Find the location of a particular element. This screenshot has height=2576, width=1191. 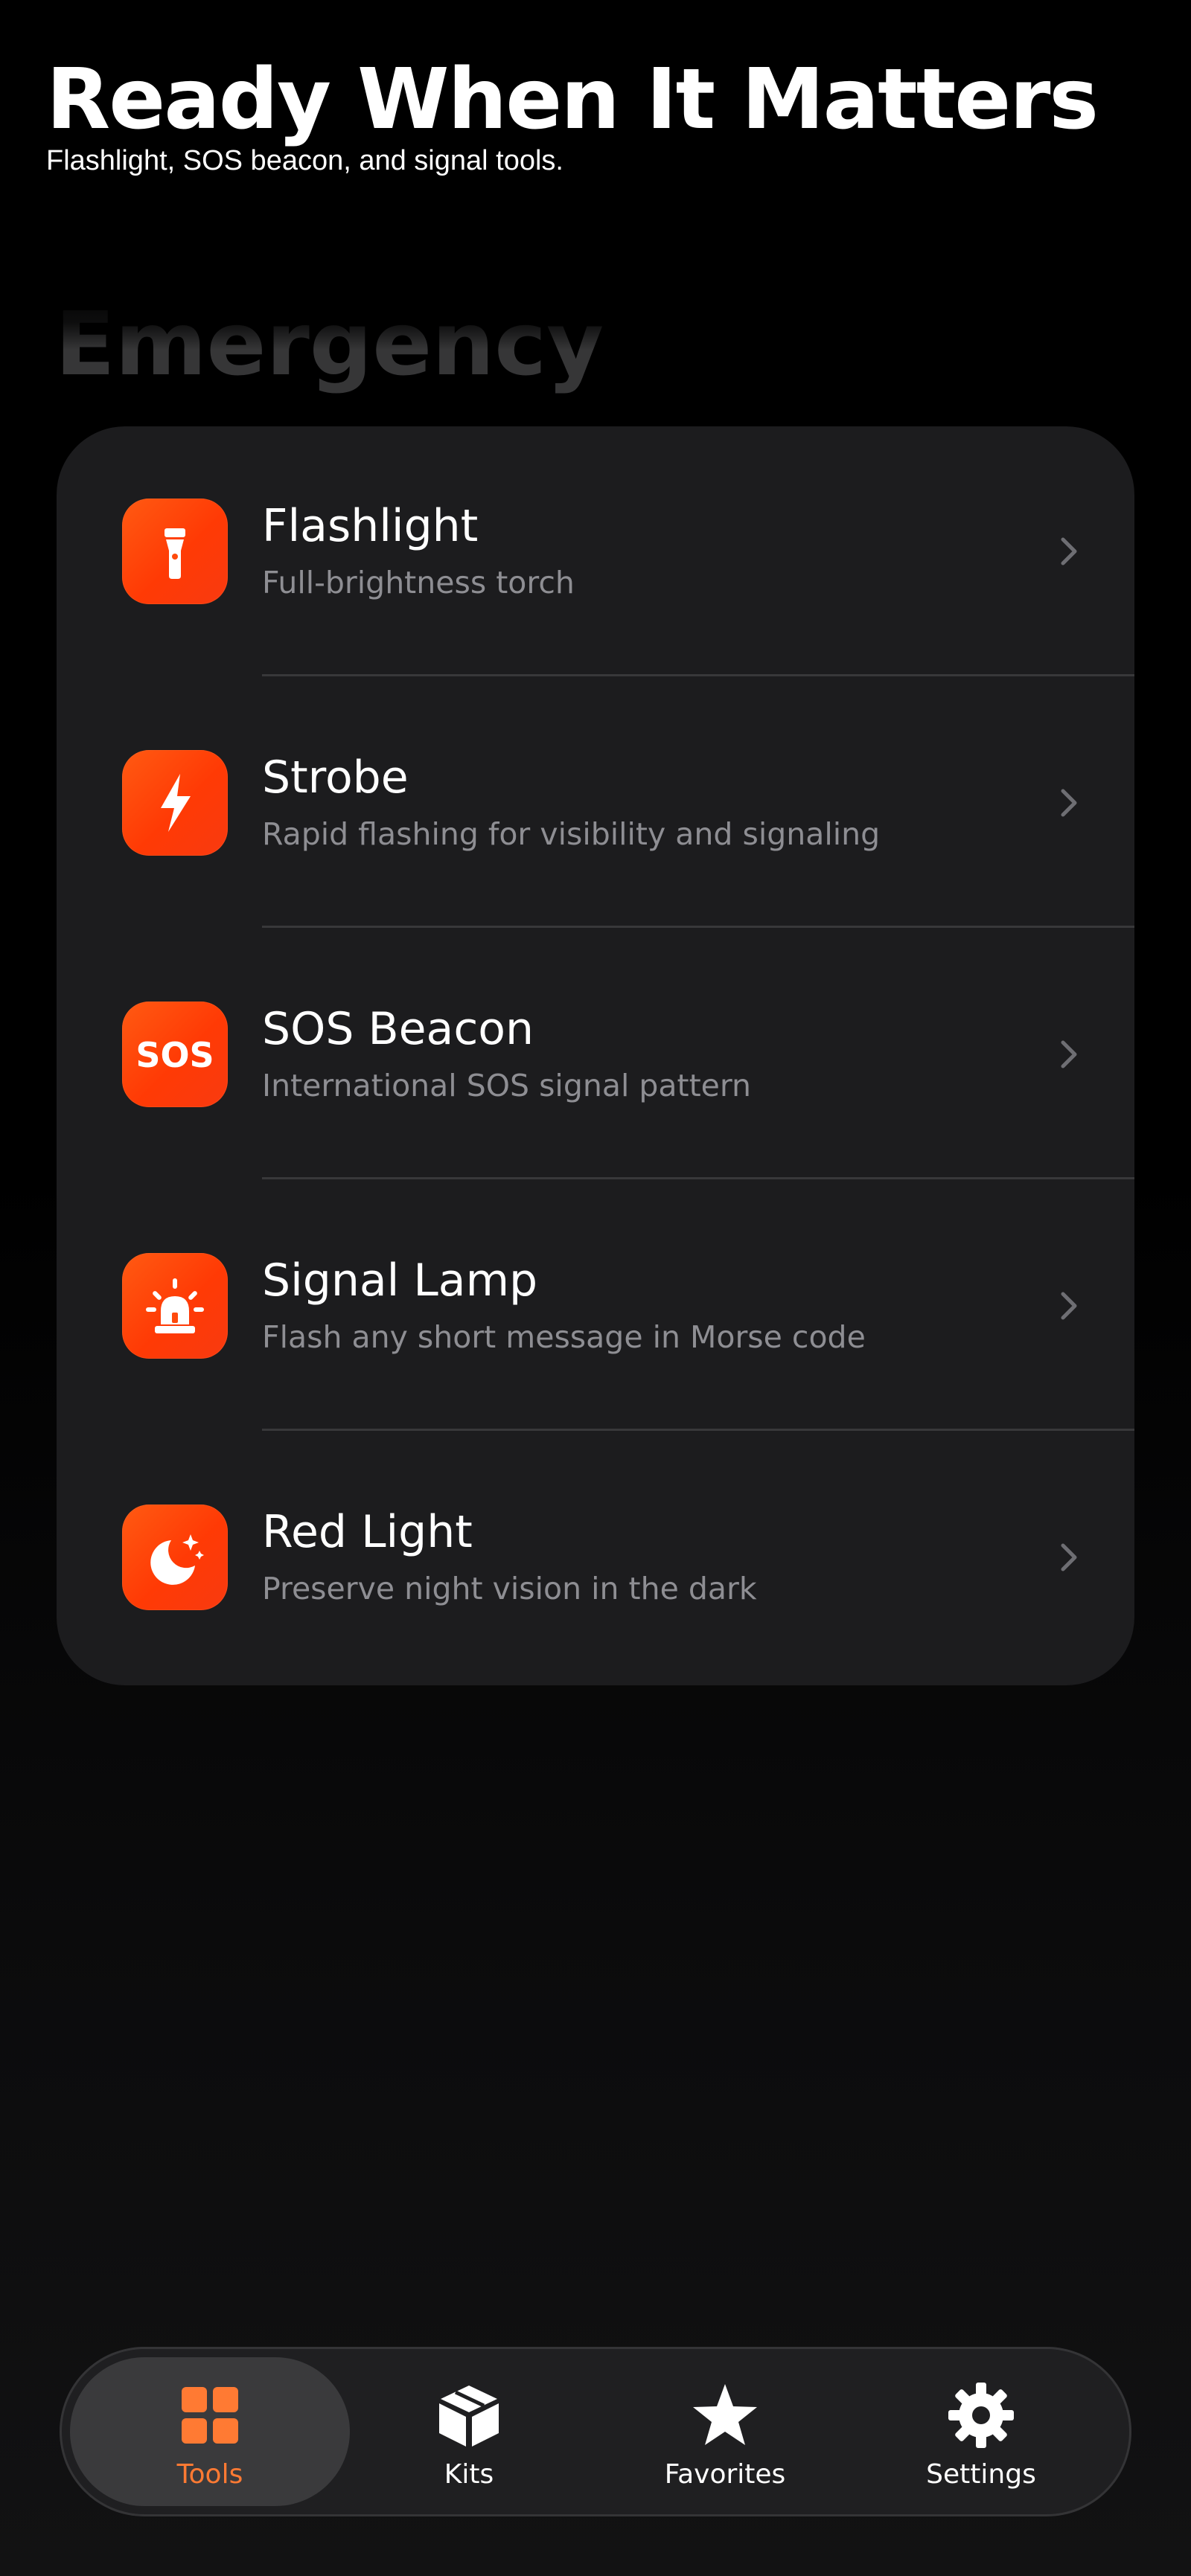

tool-title: Strobe is located at coordinates (335, 778).